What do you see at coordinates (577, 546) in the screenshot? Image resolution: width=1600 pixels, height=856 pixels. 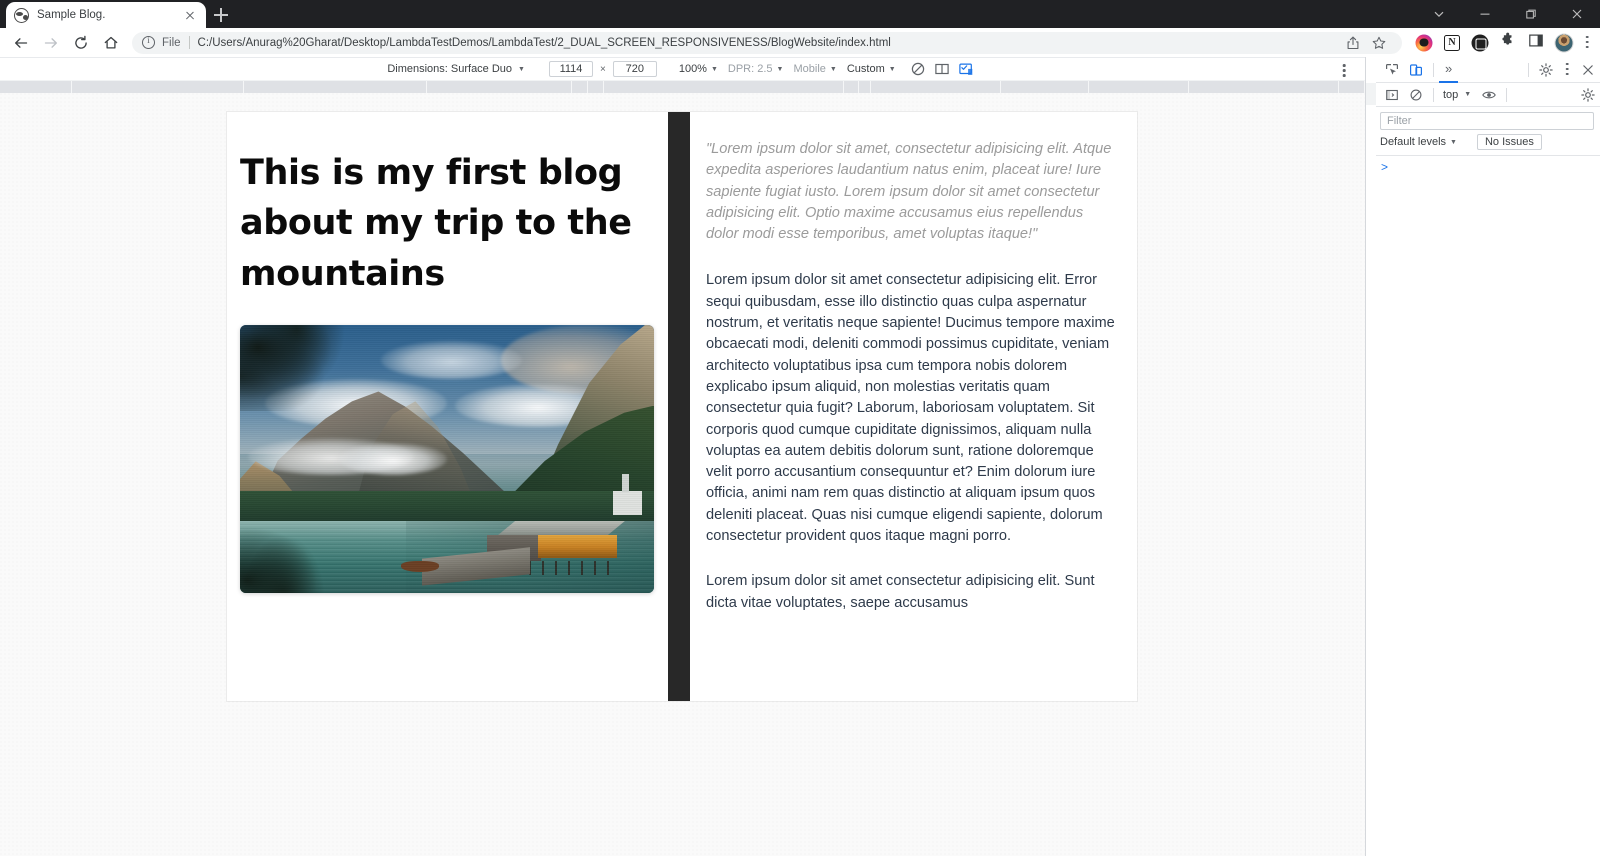 I see `photo-boathouse-wall-lit` at bounding box center [577, 546].